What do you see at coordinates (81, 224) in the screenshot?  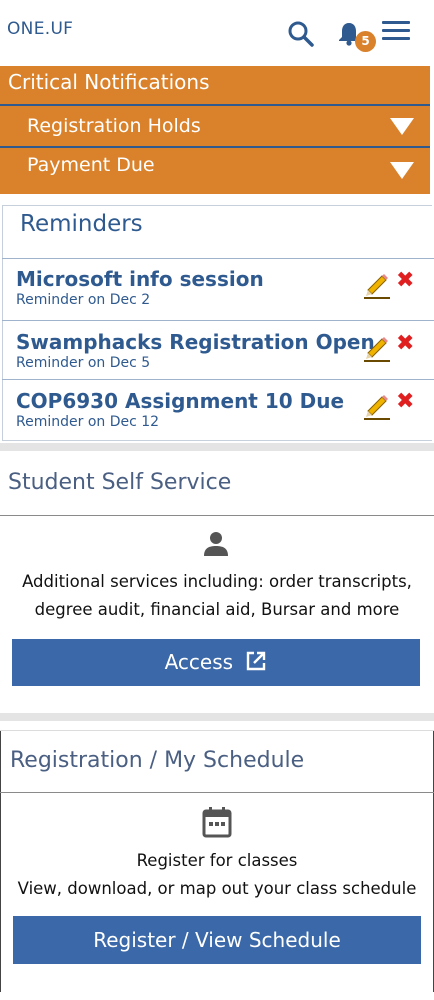 I see `reminders-title: Reminders` at bounding box center [81, 224].